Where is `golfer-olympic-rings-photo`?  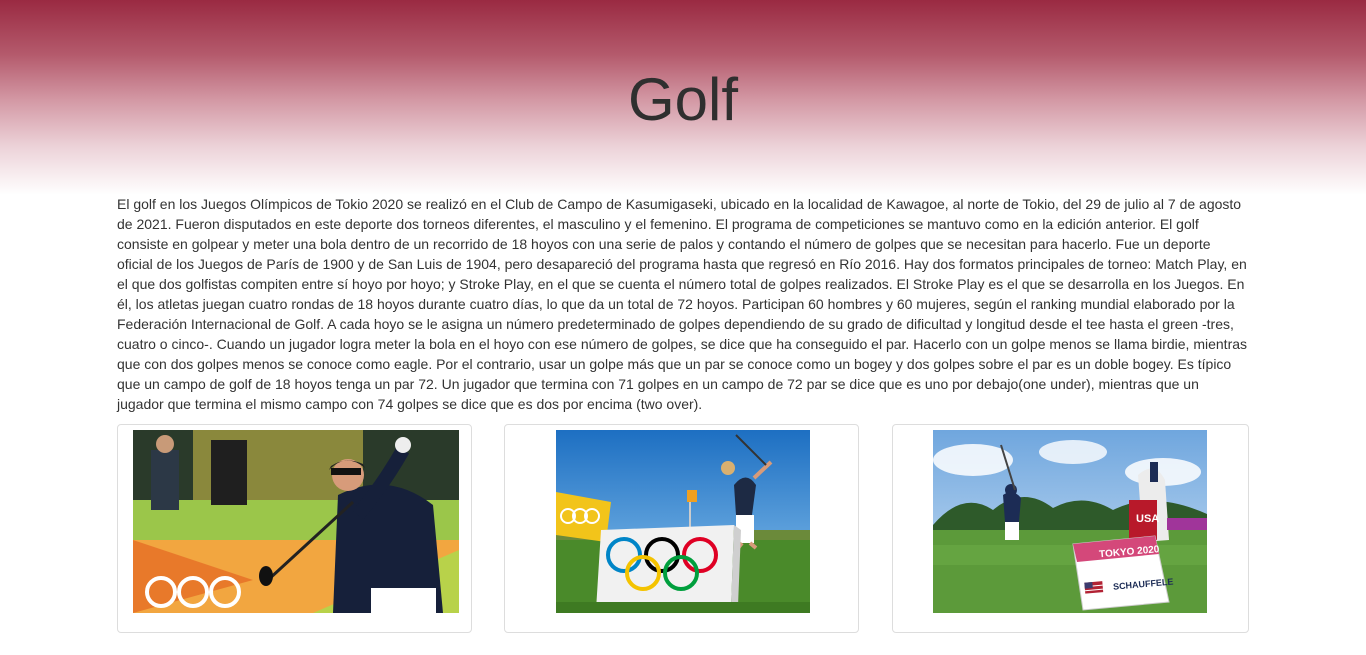 golfer-olympic-rings-photo is located at coordinates (683, 521).